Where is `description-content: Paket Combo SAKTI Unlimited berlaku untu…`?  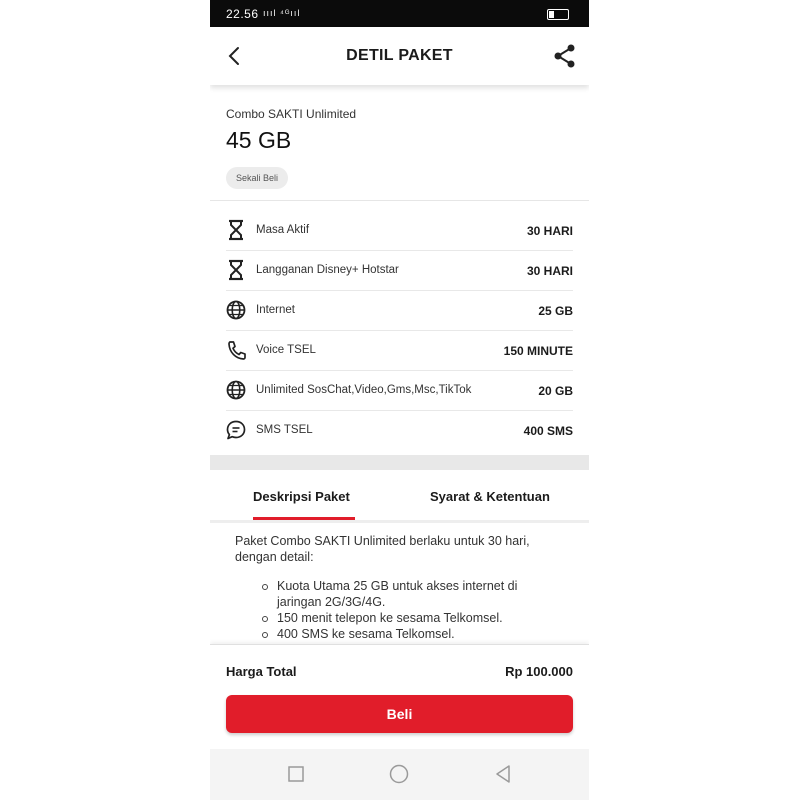 description-content: Paket Combo SAKTI Unlimited berlaku untu… is located at coordinates (400, 587).